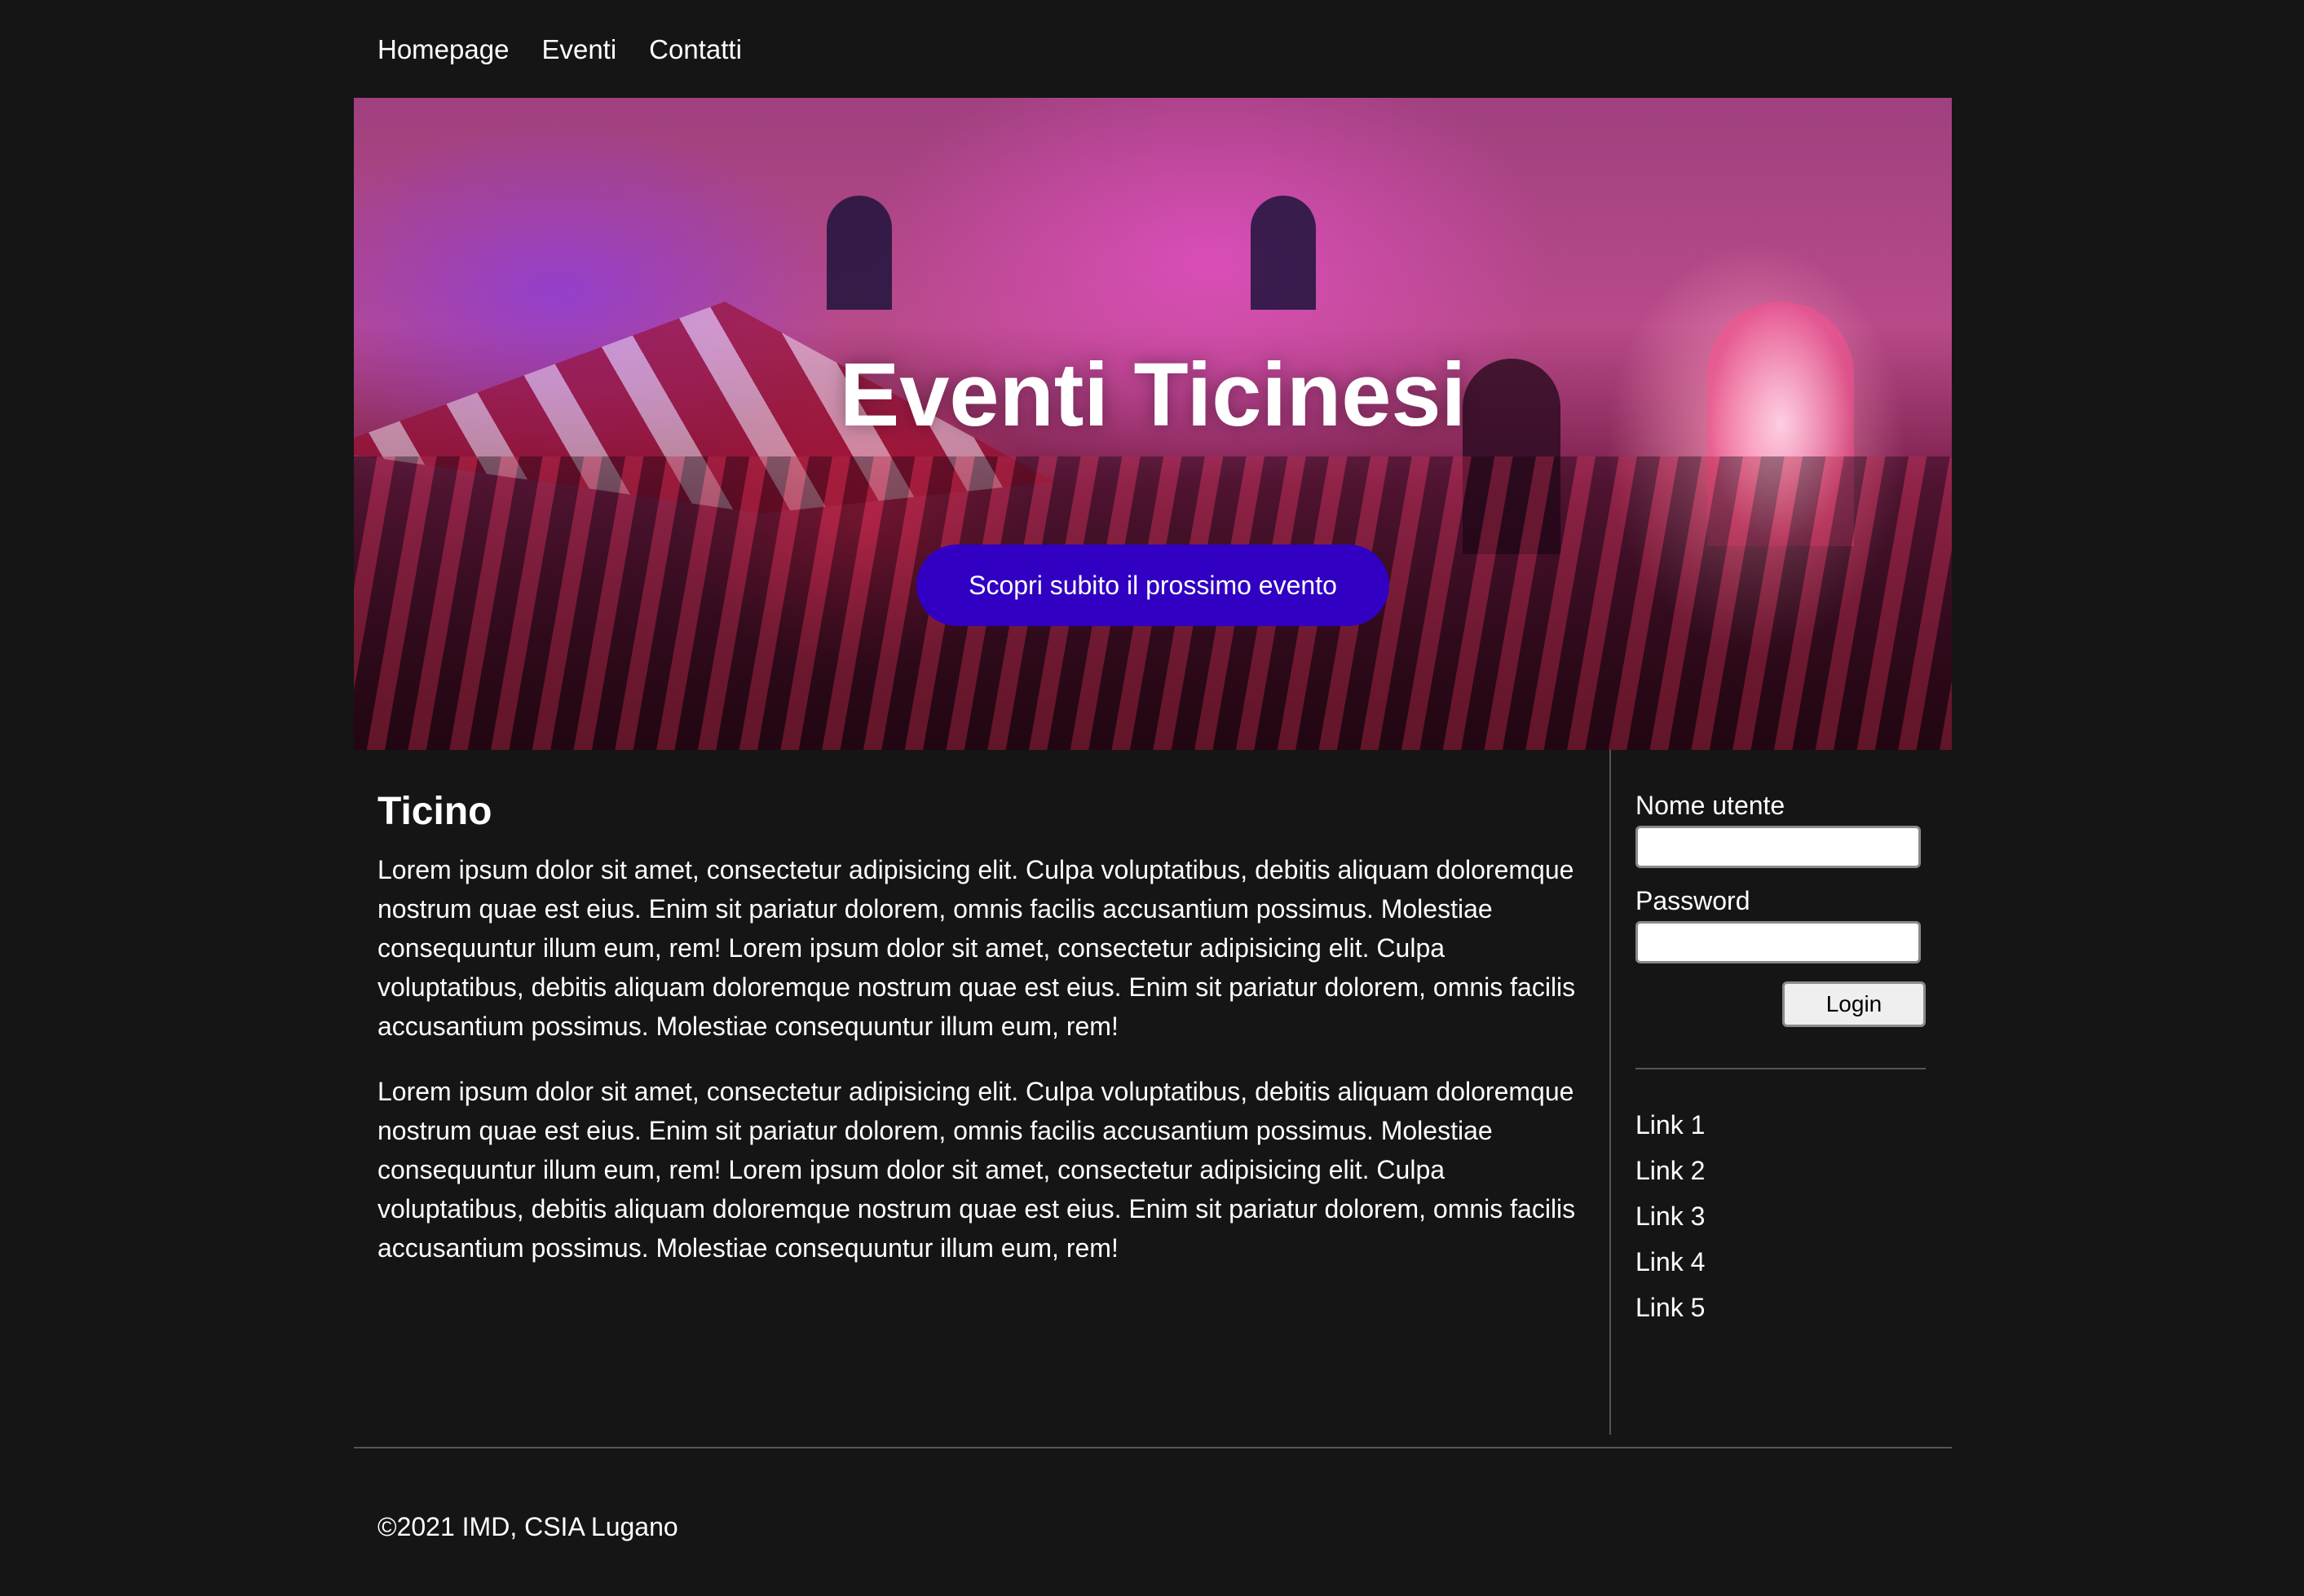 Image resolution: width=2304 pixels, height=1596 pixels. I want to click on sidebar-link-4: Link 4, so click(1781, 1262).